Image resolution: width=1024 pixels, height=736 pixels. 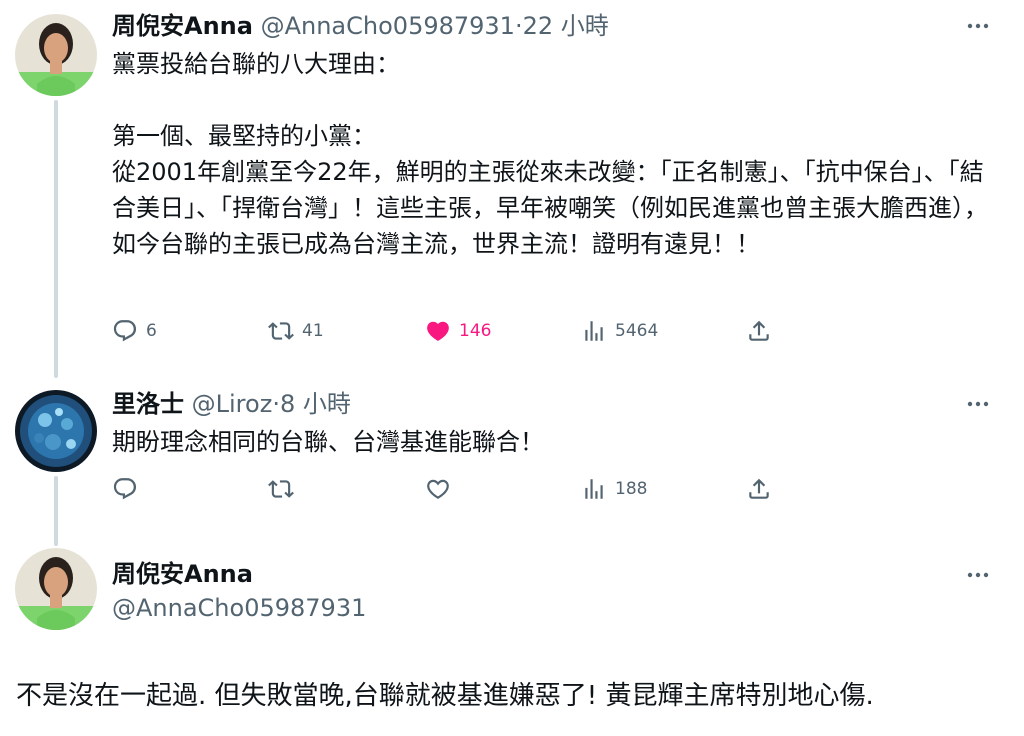 I want to click on tweet-author-name-row: 周倪安Anna, so click(x=182, y=574).